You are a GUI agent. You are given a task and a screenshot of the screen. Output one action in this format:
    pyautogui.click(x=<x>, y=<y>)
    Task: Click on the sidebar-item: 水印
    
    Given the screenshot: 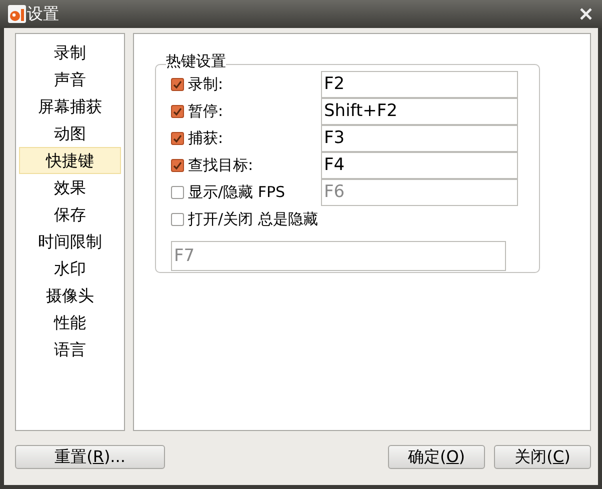 What is the action you would take?
    pyautogui.click(x=70, y=268)
    